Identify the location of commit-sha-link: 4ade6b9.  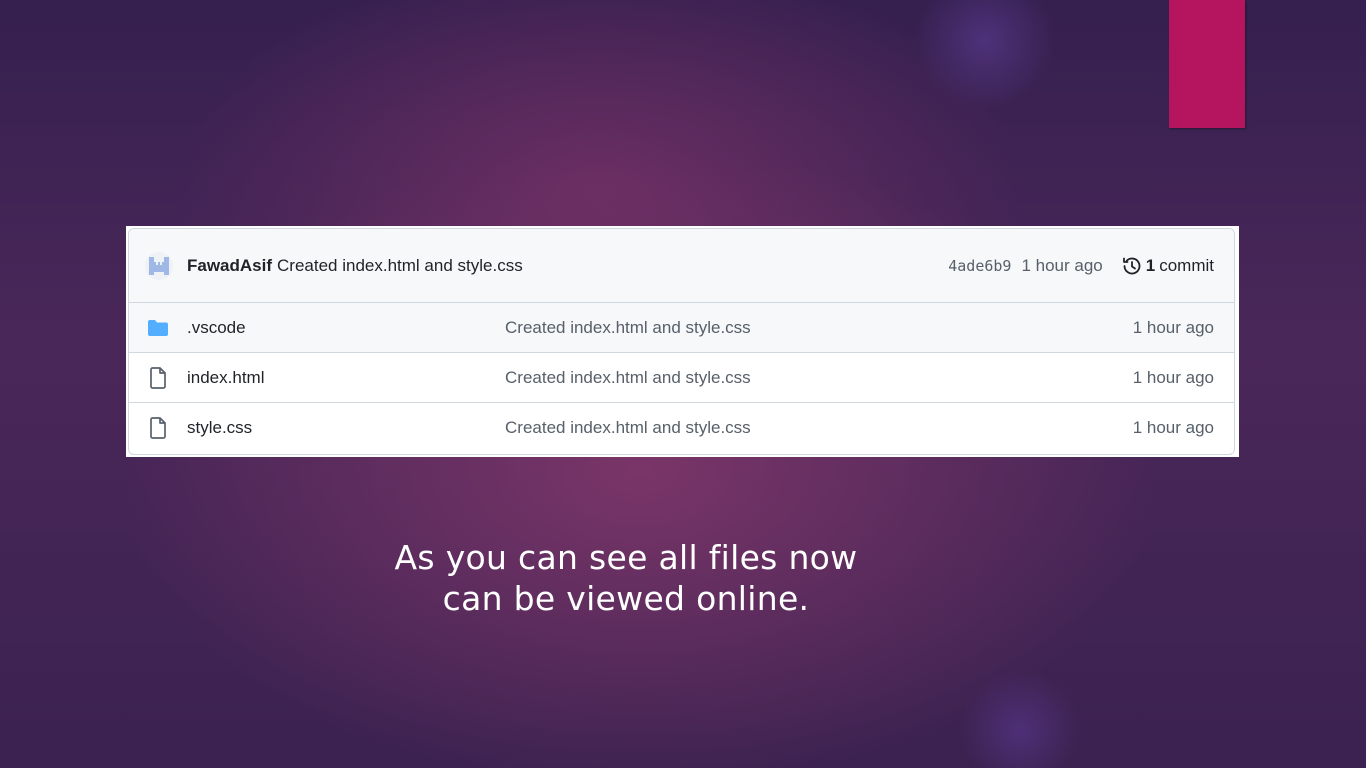
(979, 266).